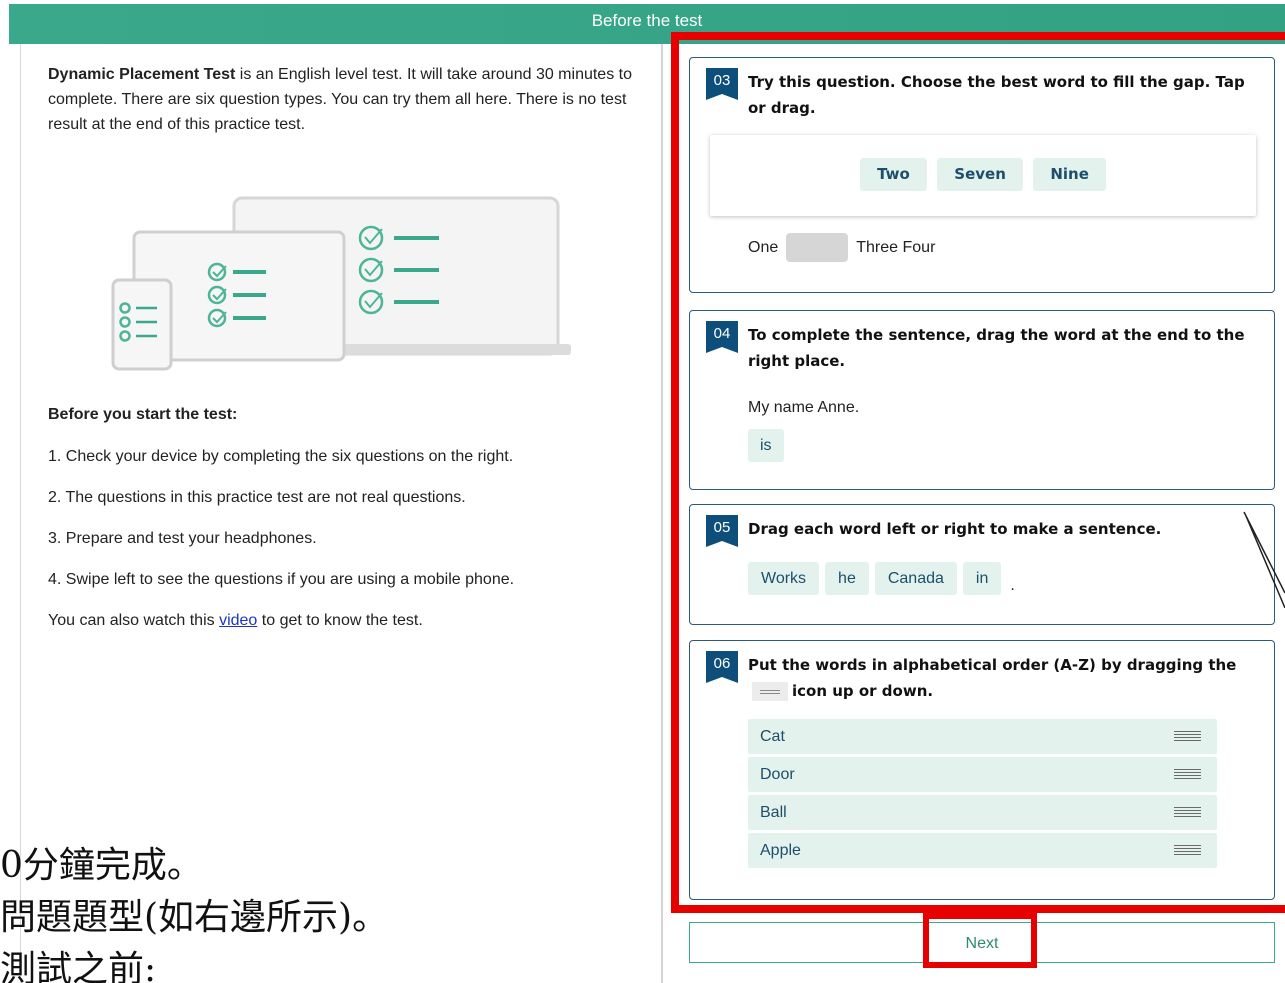  Describe the element at coordinates (817, 247) in the screenshot. I see `gap-drop-target` at that location.